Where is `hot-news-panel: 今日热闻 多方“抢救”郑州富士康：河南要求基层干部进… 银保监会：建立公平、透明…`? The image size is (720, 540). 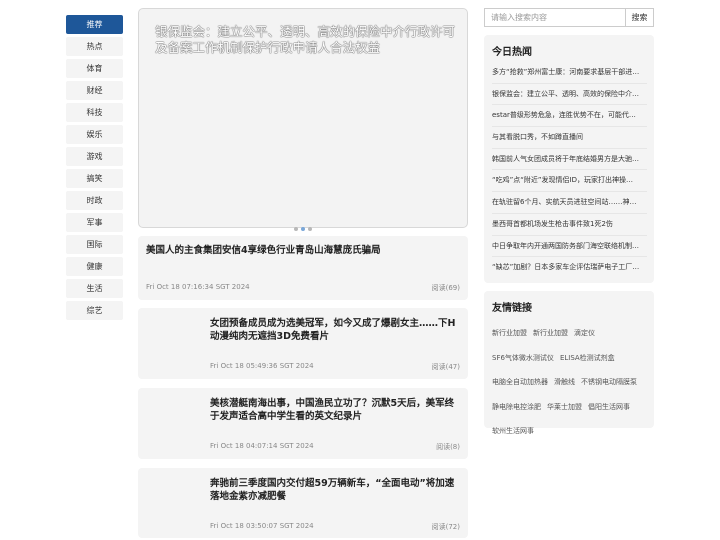 hot-news-panel: 今日热闻 多方“抢救”郑州富士康：河南要求基层干部进… 银保监会：建立公平、透明… is located at coordinates (569, 159).